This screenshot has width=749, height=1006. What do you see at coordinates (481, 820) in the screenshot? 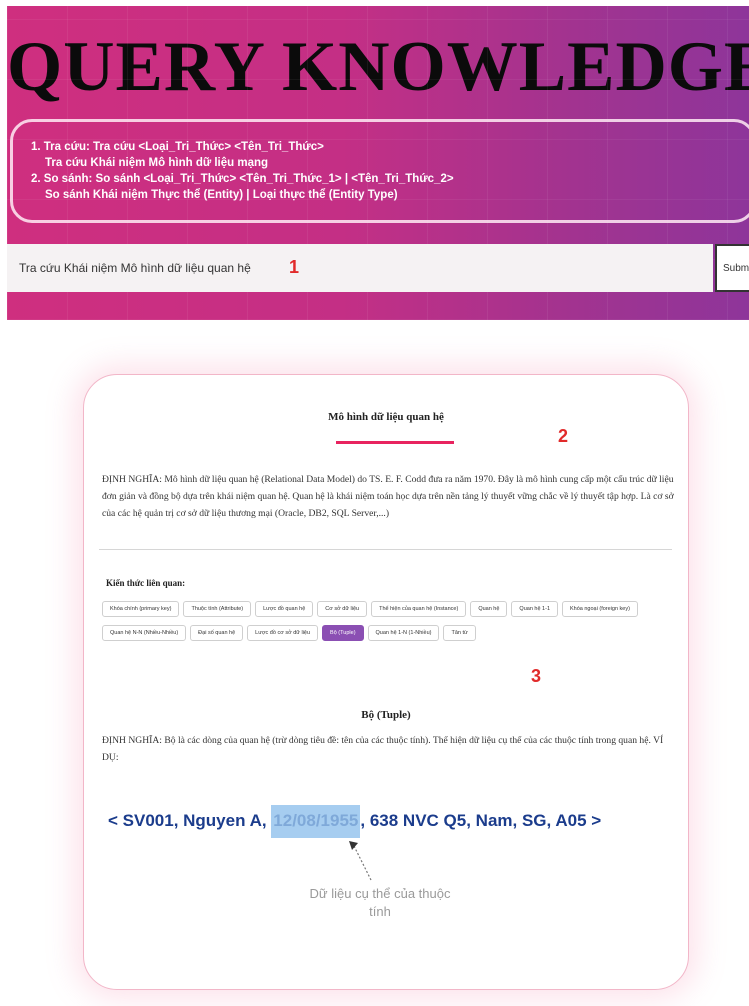
I see `tuple-close: , 638 NVC Q5, Nam, SG, A05 >` at bounding box center [481, 820].